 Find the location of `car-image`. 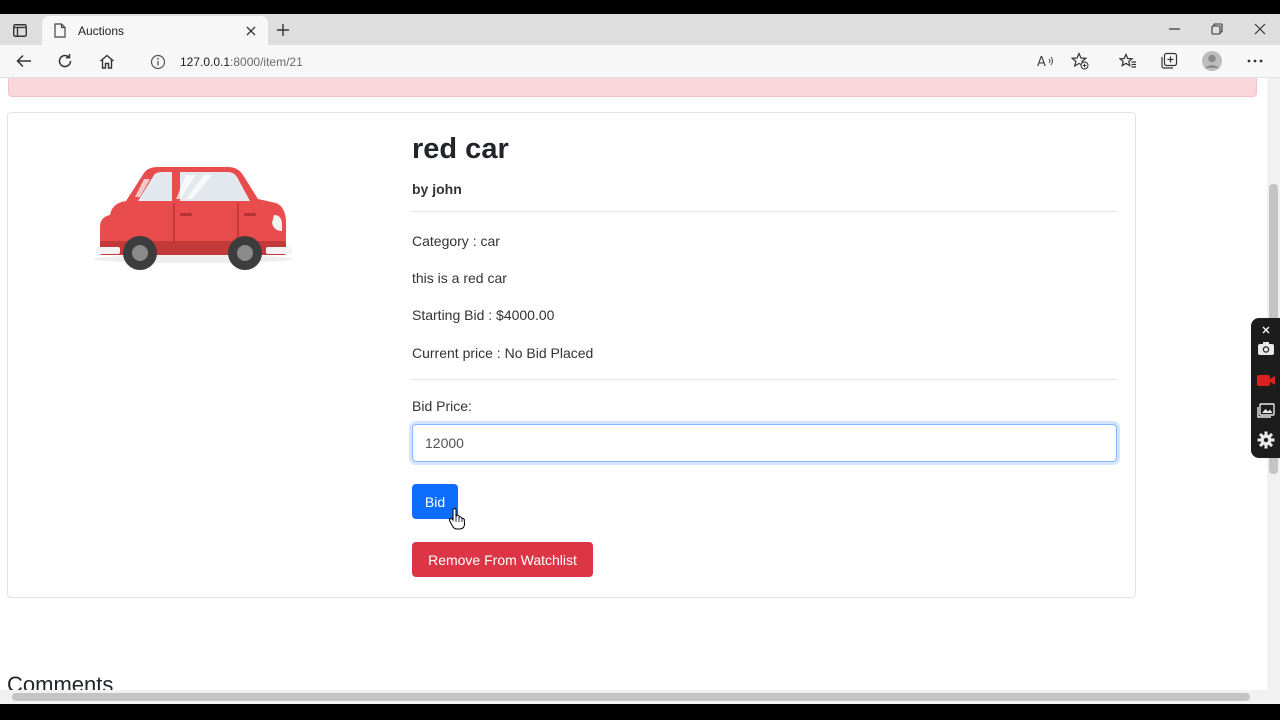

car-image is located at coordinates (193, 218).